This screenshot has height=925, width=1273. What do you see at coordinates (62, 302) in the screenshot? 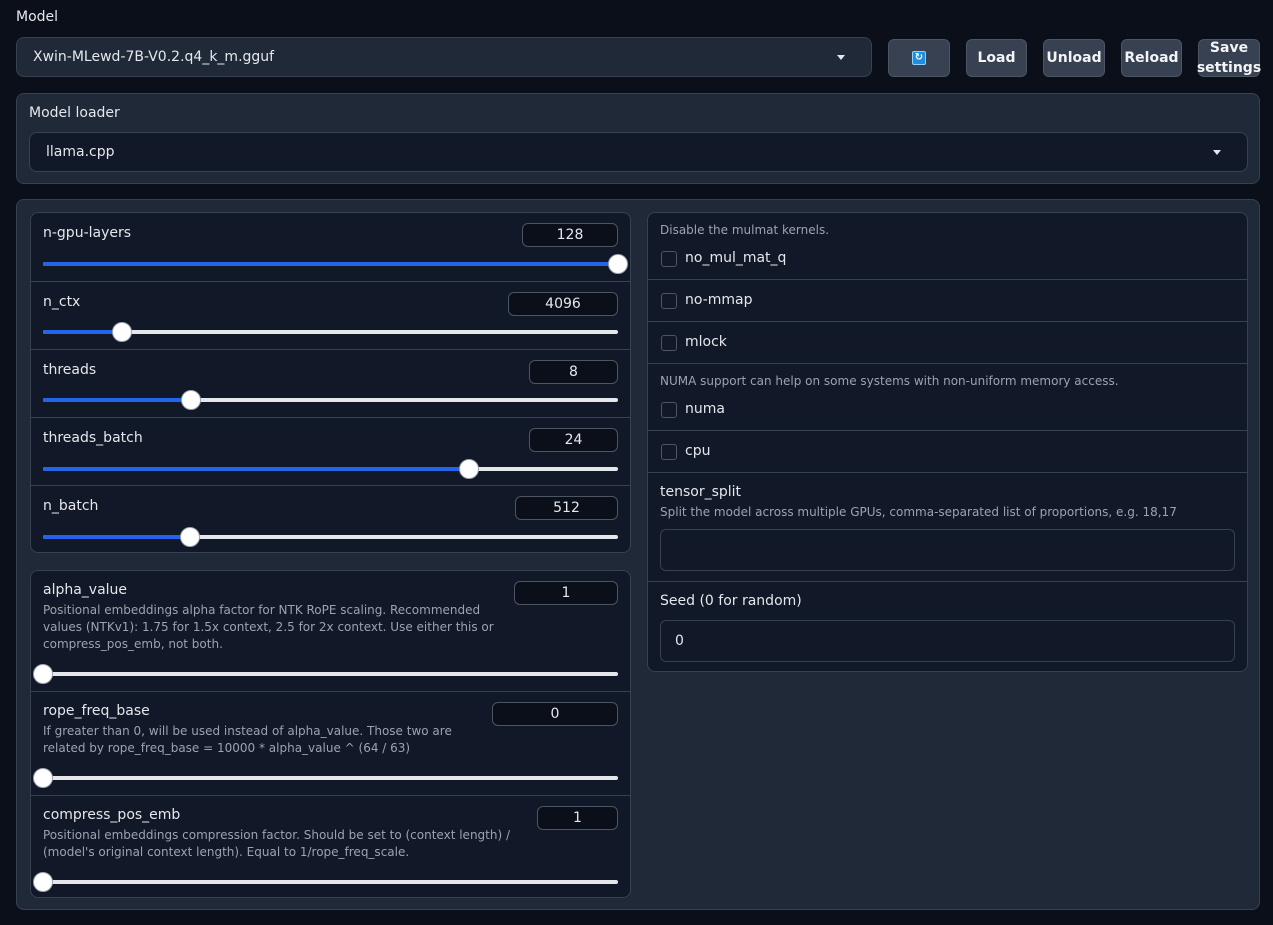
I see `slider-label: n_ctx` at bounding box center [62, 302].